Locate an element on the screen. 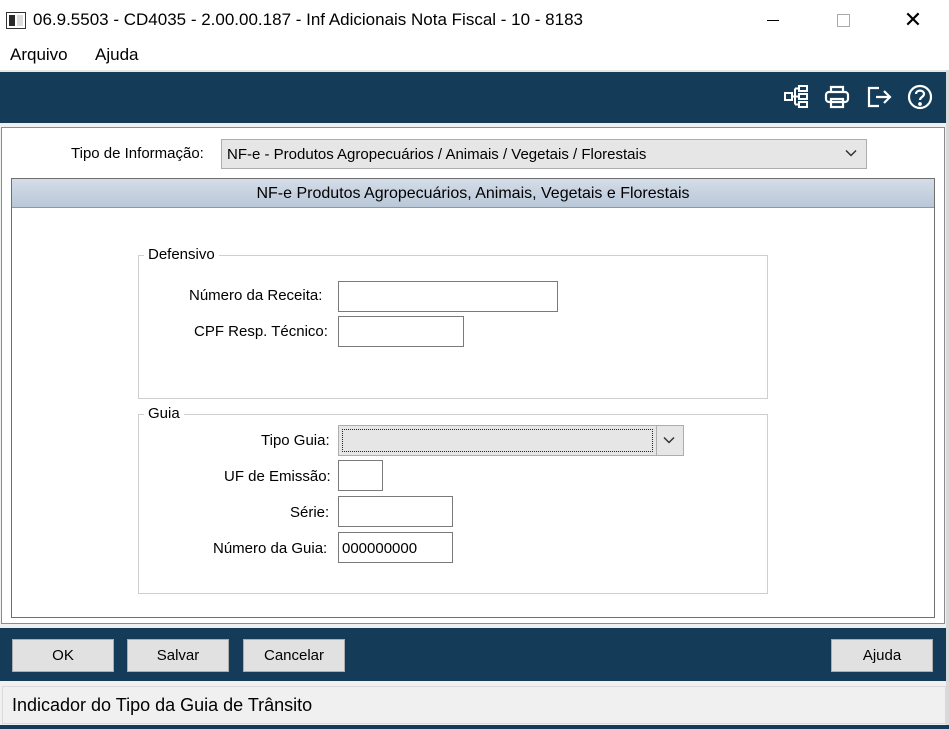  ajuda-button: Ajuda is located at coordinates (882, 655).